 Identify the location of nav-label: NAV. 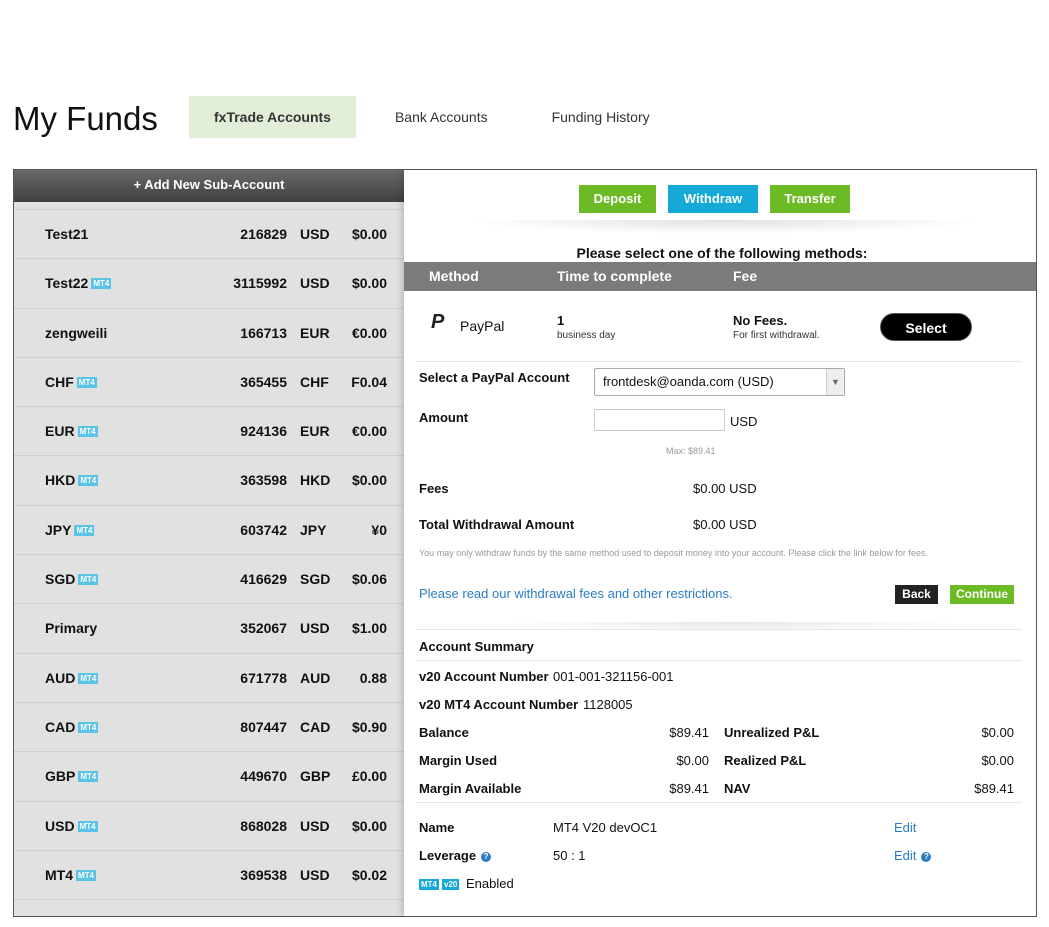
(737, 788).